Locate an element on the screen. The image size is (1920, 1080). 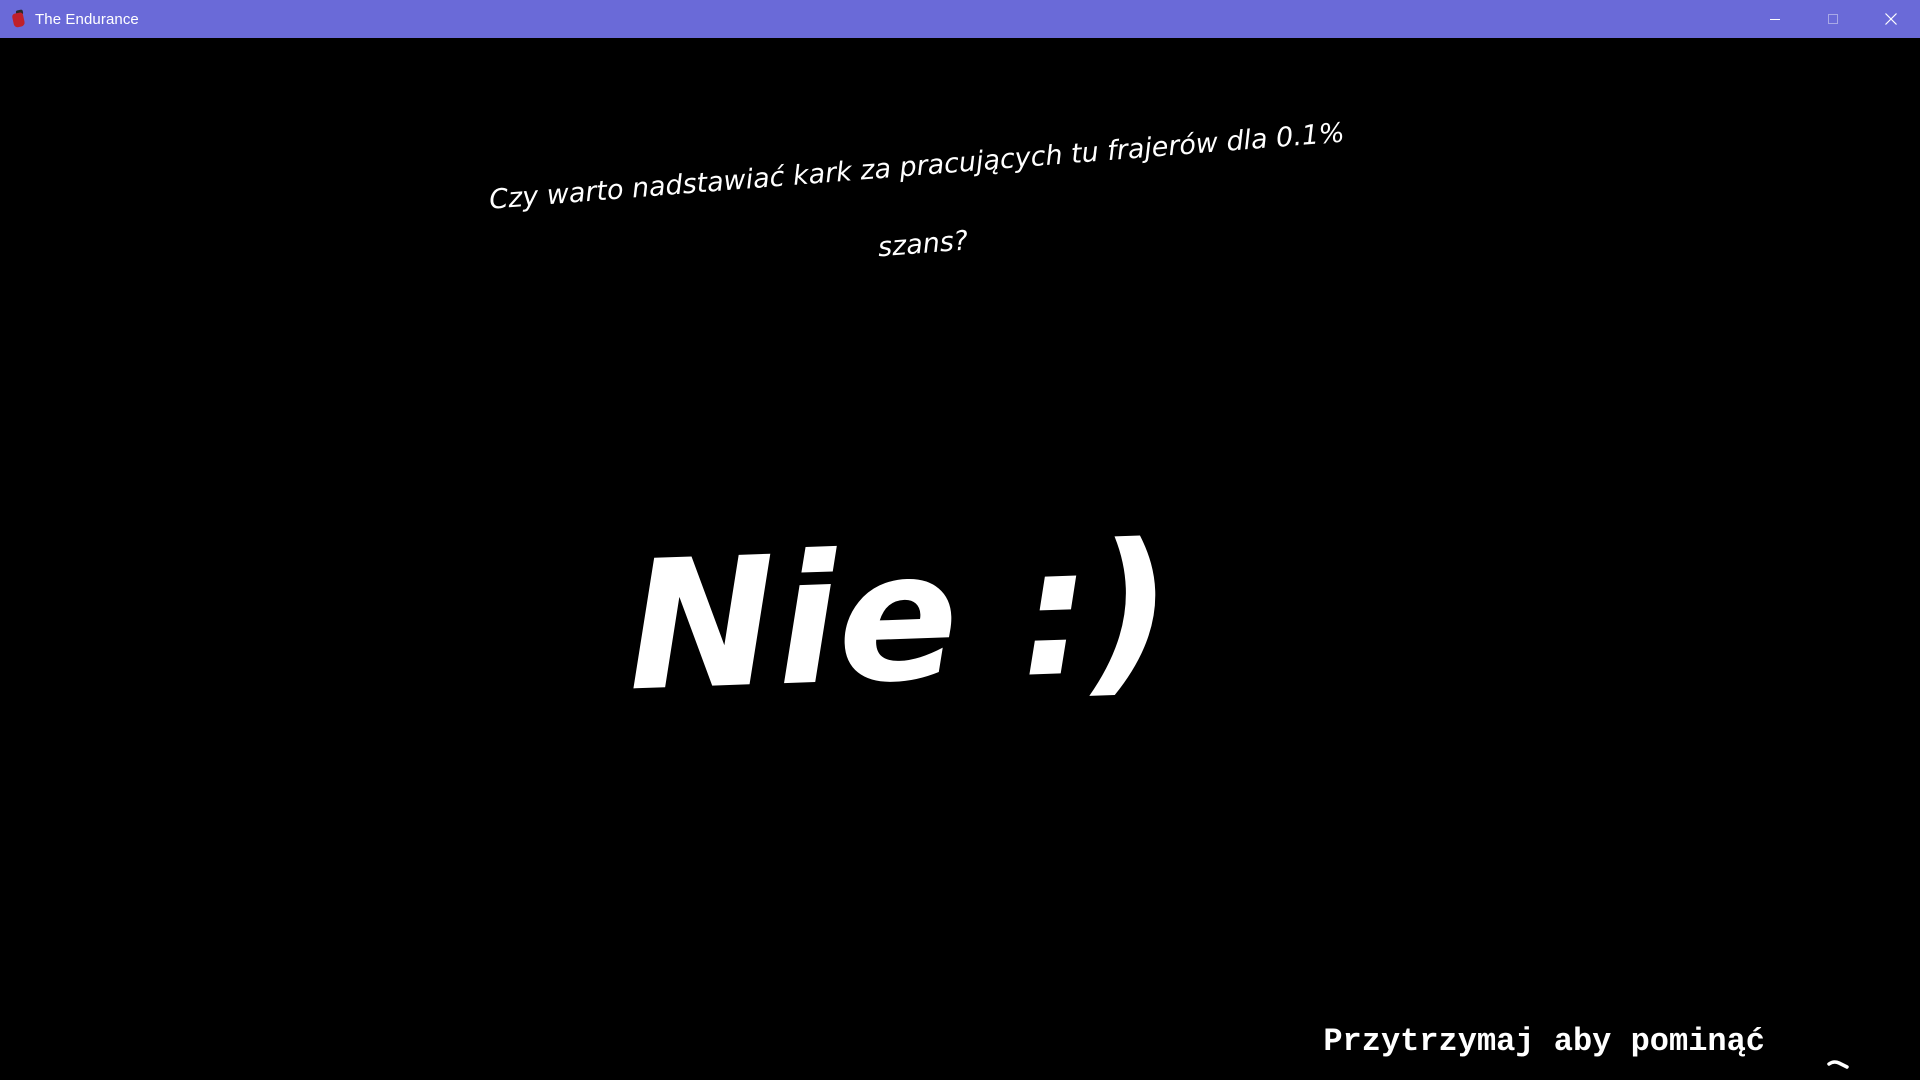
close-icon is located at coordinates (1891, 19).